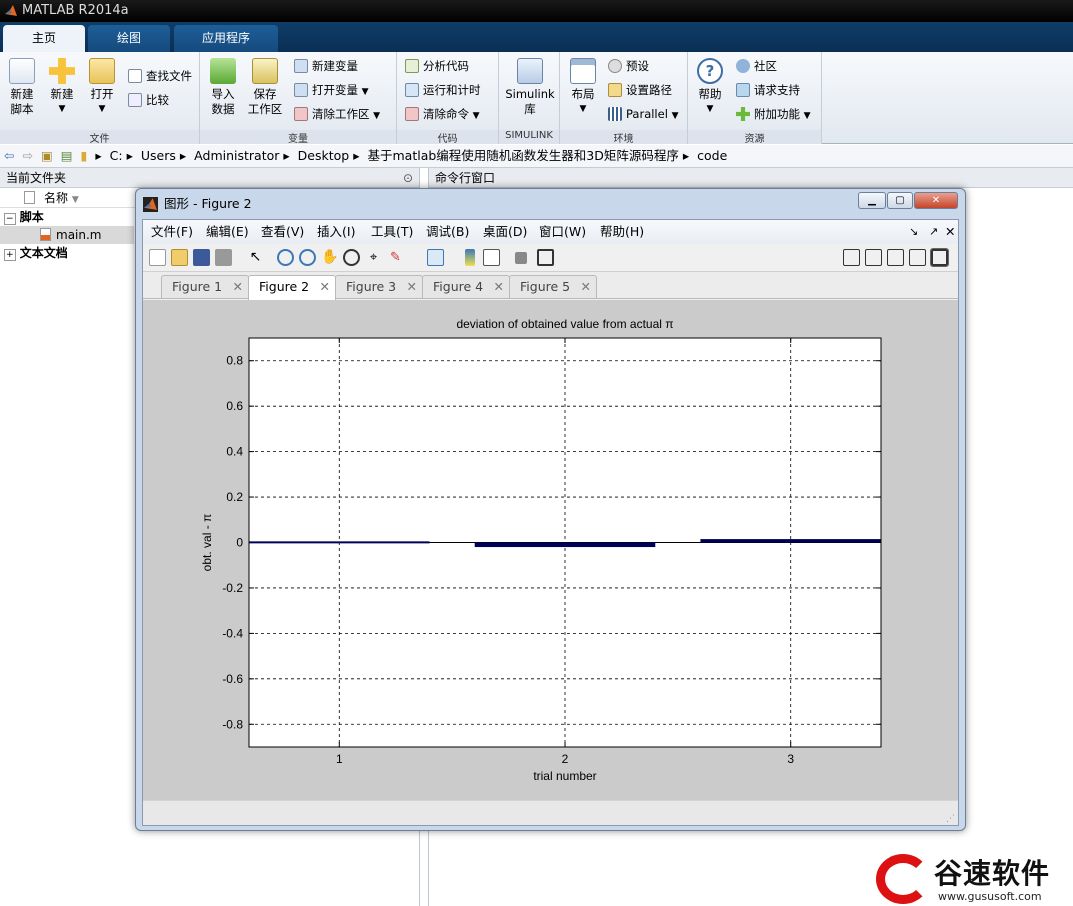 This screenshot has height=906, width=1073. I want to click on menu-tools: 工具(T), so click(392, 232).